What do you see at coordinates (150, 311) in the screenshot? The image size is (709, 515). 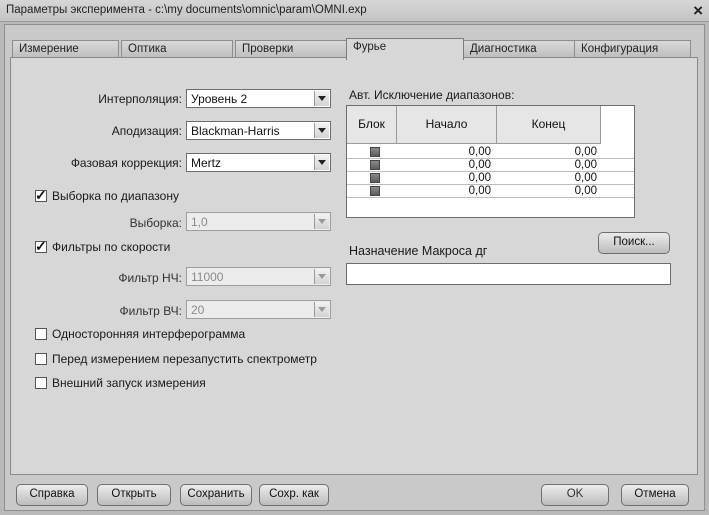 I see `highpass-label: Фильтр ВЧ:` at bounding box center [150, 311].